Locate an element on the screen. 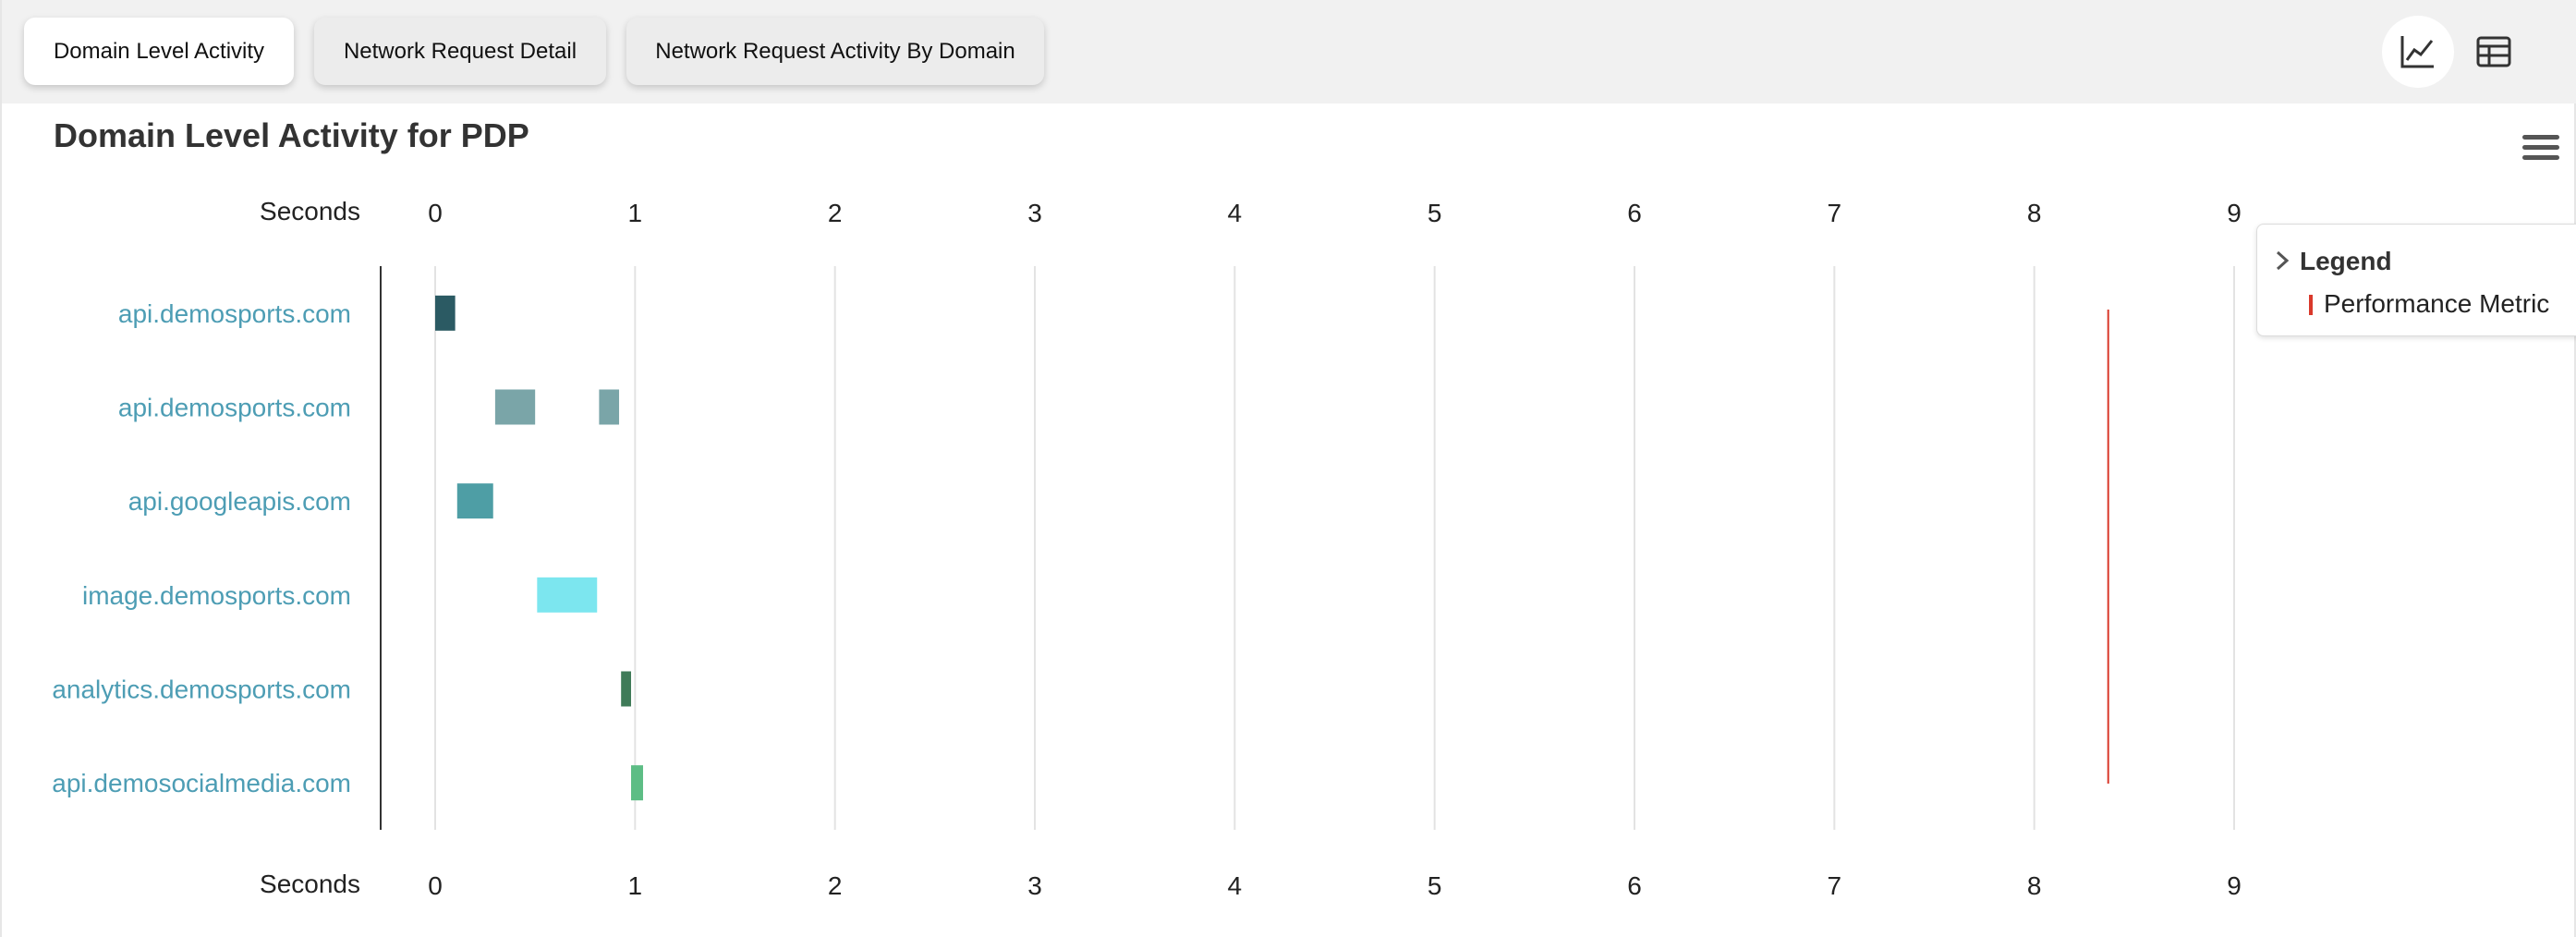 The width and height of the screenshot is (2576, 937). x-tick-label-top: 3 is located at coordinates (1034, 213).